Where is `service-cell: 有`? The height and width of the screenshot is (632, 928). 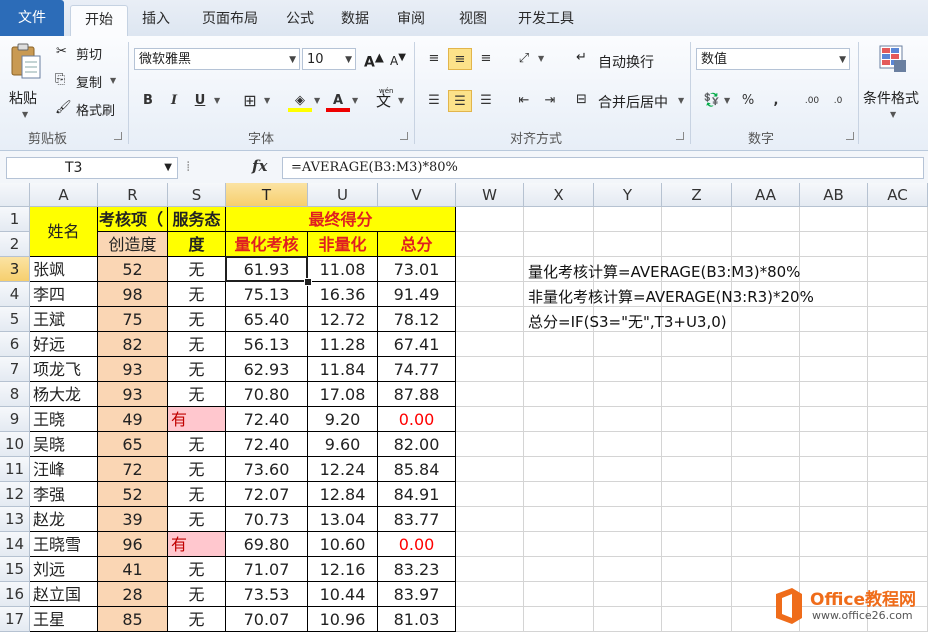 service-cell: 有 is located at coordinates (197, 419).